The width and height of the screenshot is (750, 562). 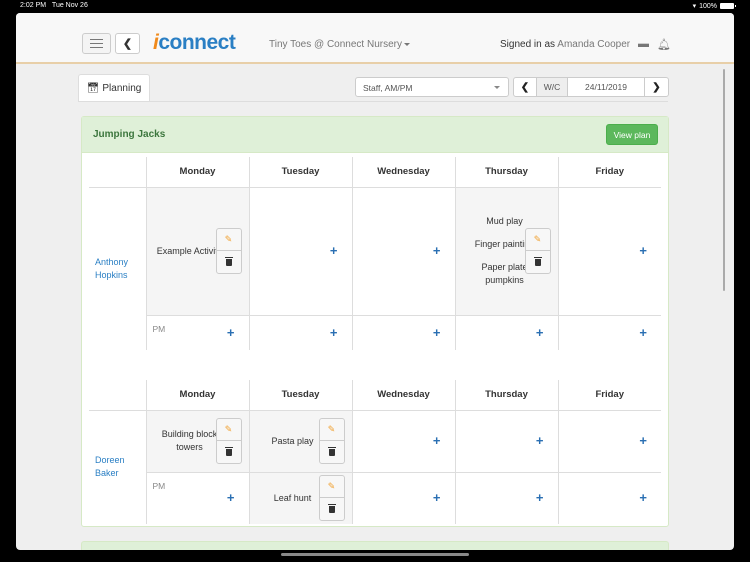 What do you see at coordinates (643, 44) in the screenshot?
I see `comment-icon: ▬` at bounding box center [643, 44].